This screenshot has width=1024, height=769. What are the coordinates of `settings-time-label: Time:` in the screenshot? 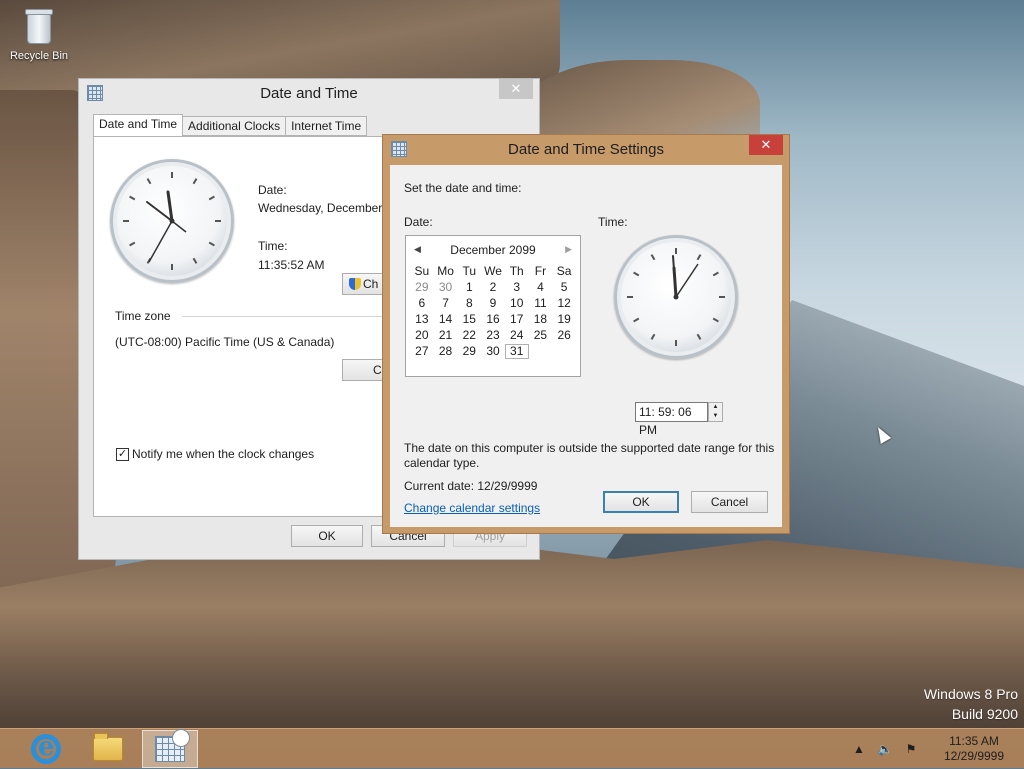 It's located at (613, 222).